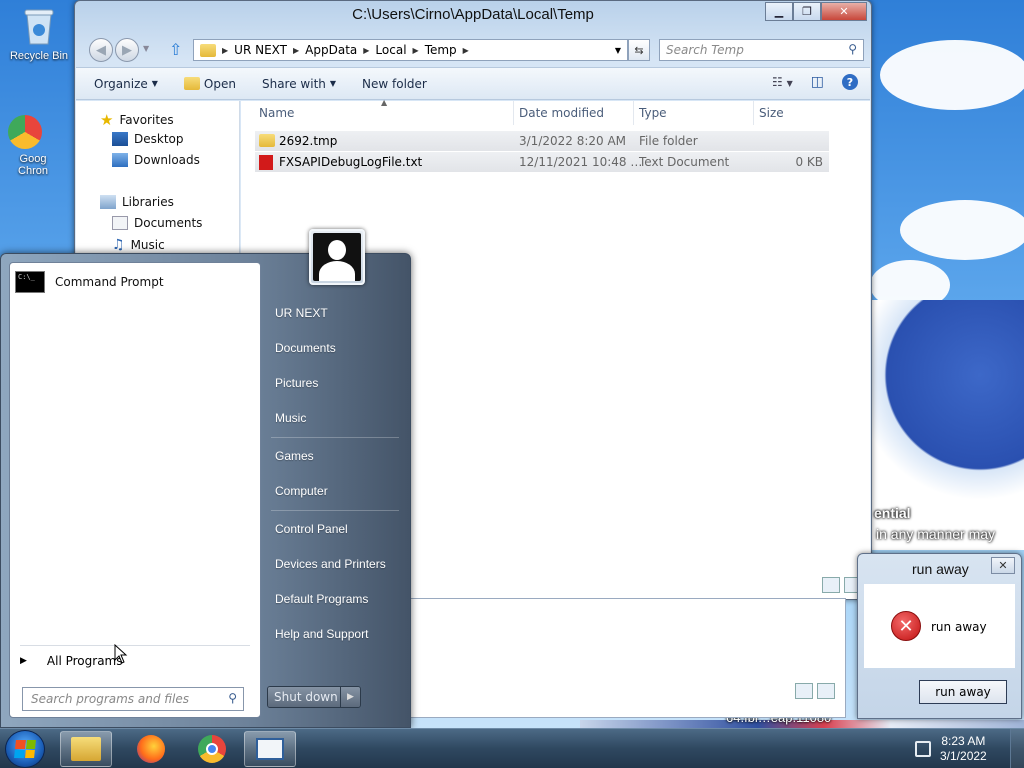 The width and height of the screenshot is (1024, 768). Describe the element at coordinates (321, 599) in the screenshot. I see `start-item-default-programs: Default Programs` at that location.